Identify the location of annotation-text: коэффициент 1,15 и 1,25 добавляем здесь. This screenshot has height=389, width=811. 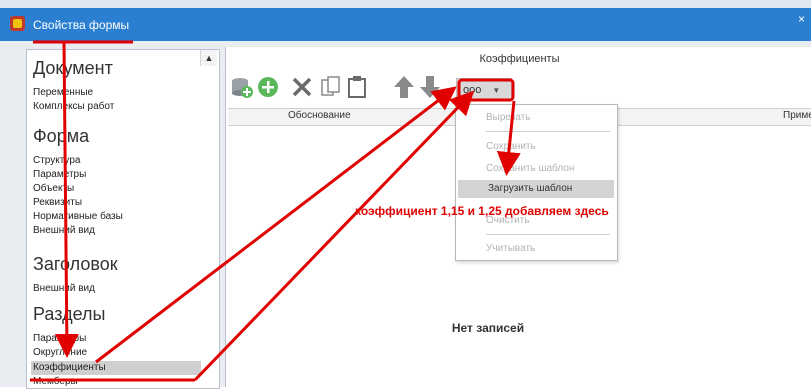
(482, 211).